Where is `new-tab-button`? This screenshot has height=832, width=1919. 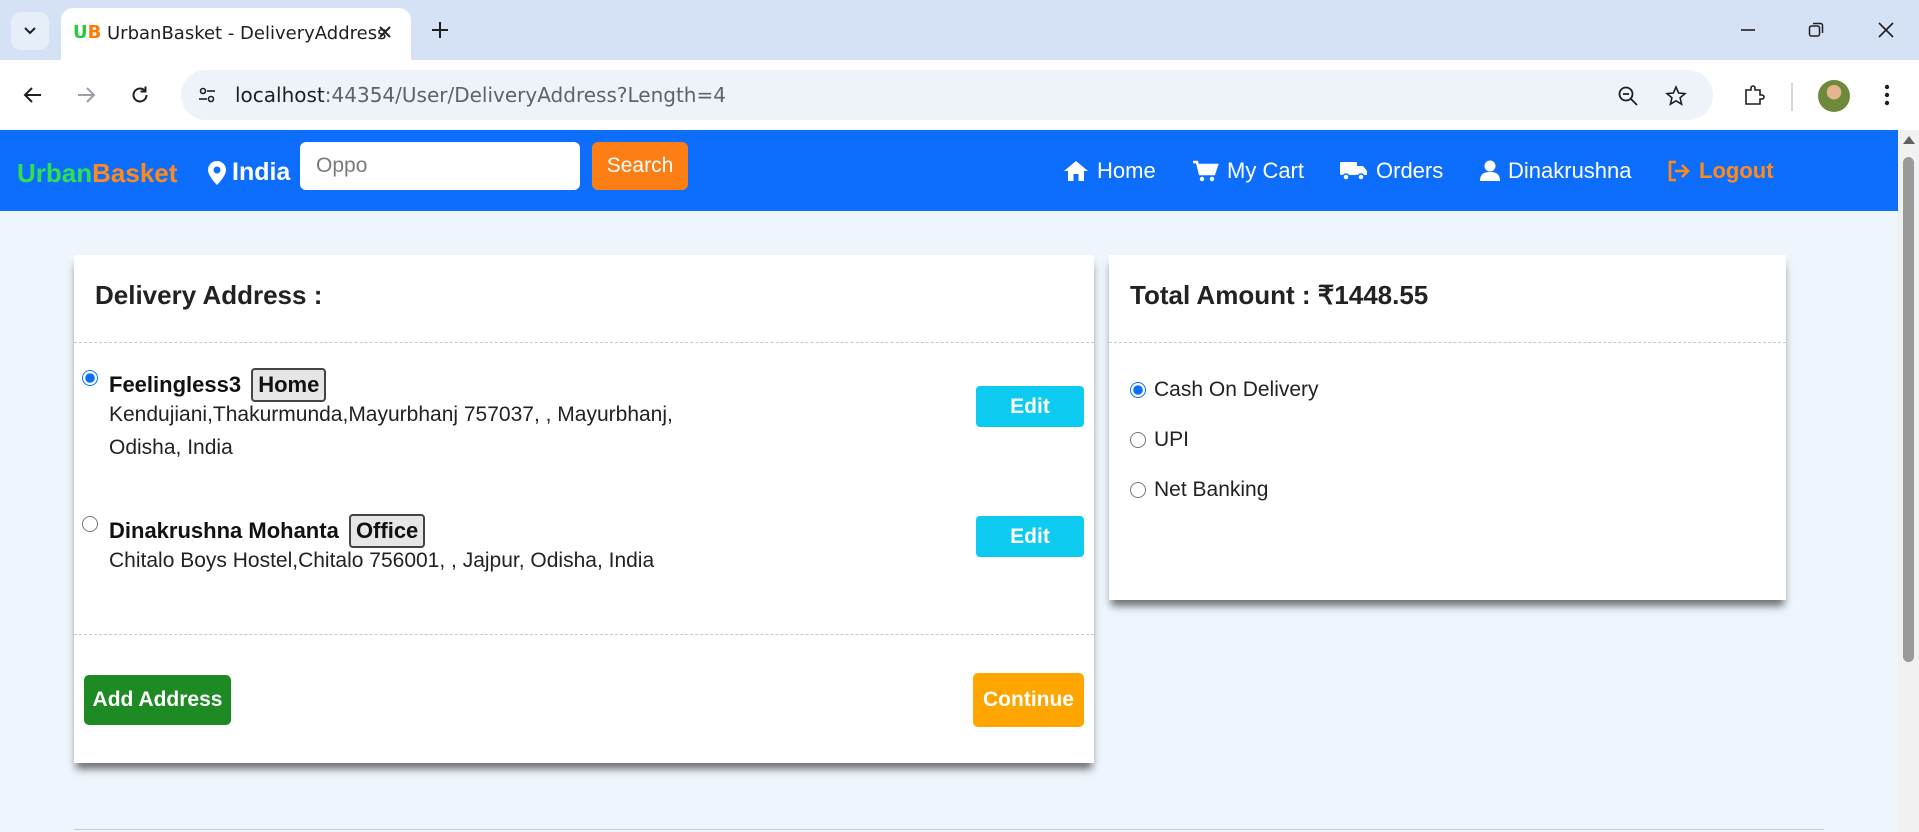
new-tab-button is located at coordinates (440, 30).